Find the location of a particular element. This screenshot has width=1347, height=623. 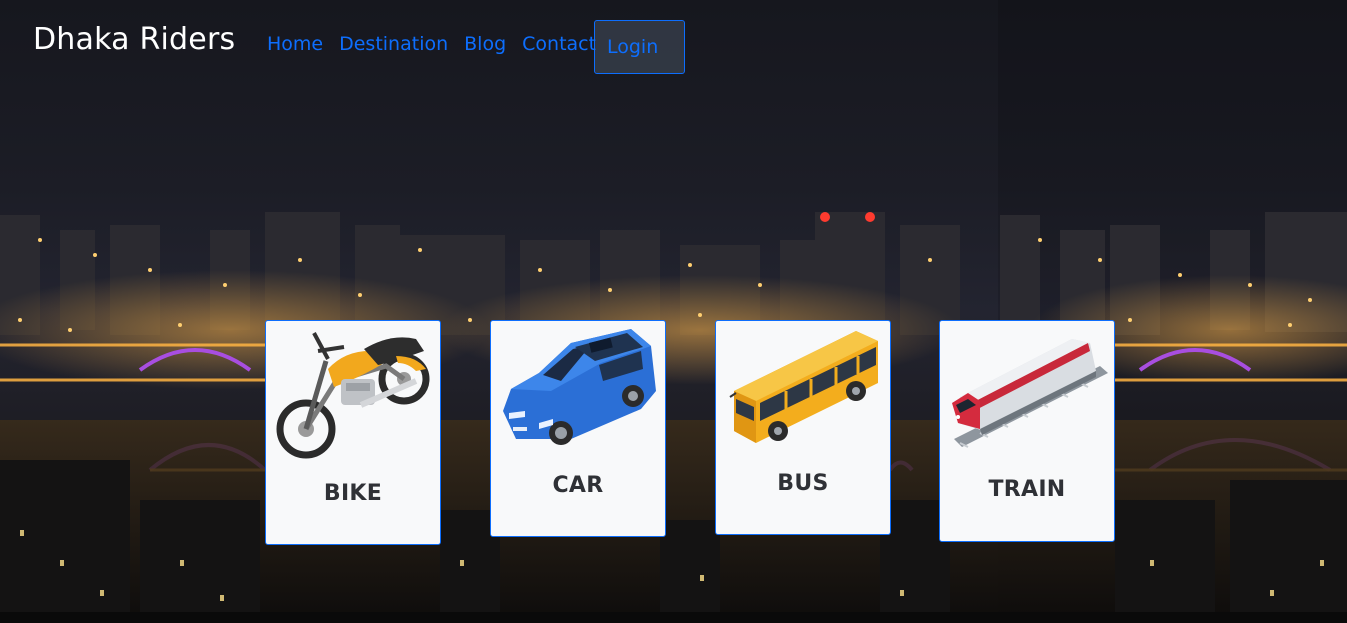

vehicle-label-train: TRAIN is located at coordinates (1027, 489).